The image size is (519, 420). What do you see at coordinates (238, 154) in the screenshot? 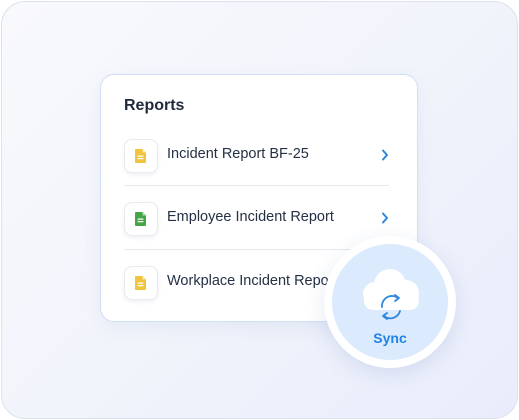
I see `report-item-label: Incident Report BF-25` at bounding box center [238, 154].